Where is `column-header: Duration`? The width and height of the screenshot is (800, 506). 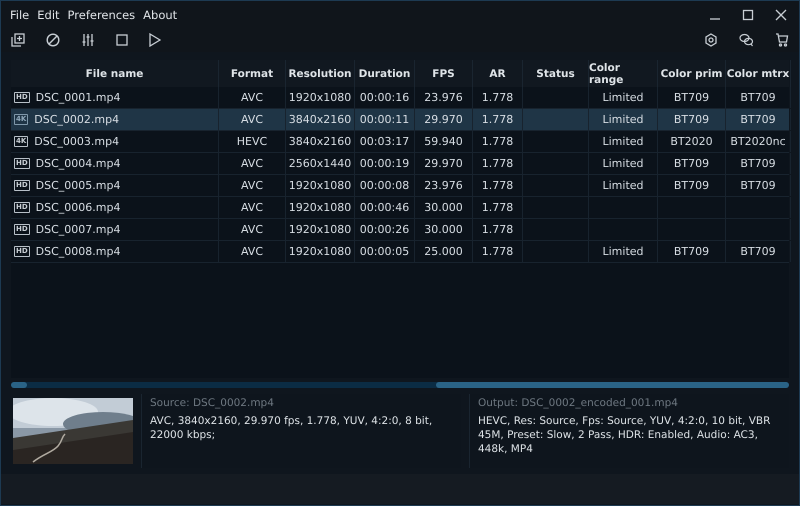
column-header: Duration is located at coordinates (385, 73).